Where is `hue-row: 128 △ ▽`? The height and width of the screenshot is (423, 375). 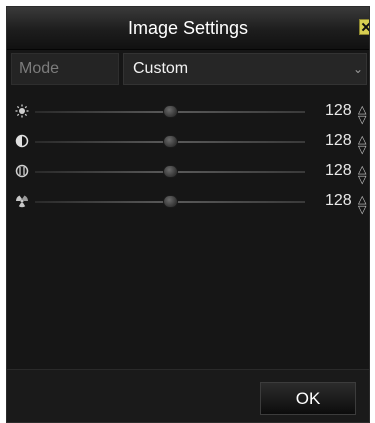
hue-row: 128 △ ▽ is located at coordinates (190, 202).